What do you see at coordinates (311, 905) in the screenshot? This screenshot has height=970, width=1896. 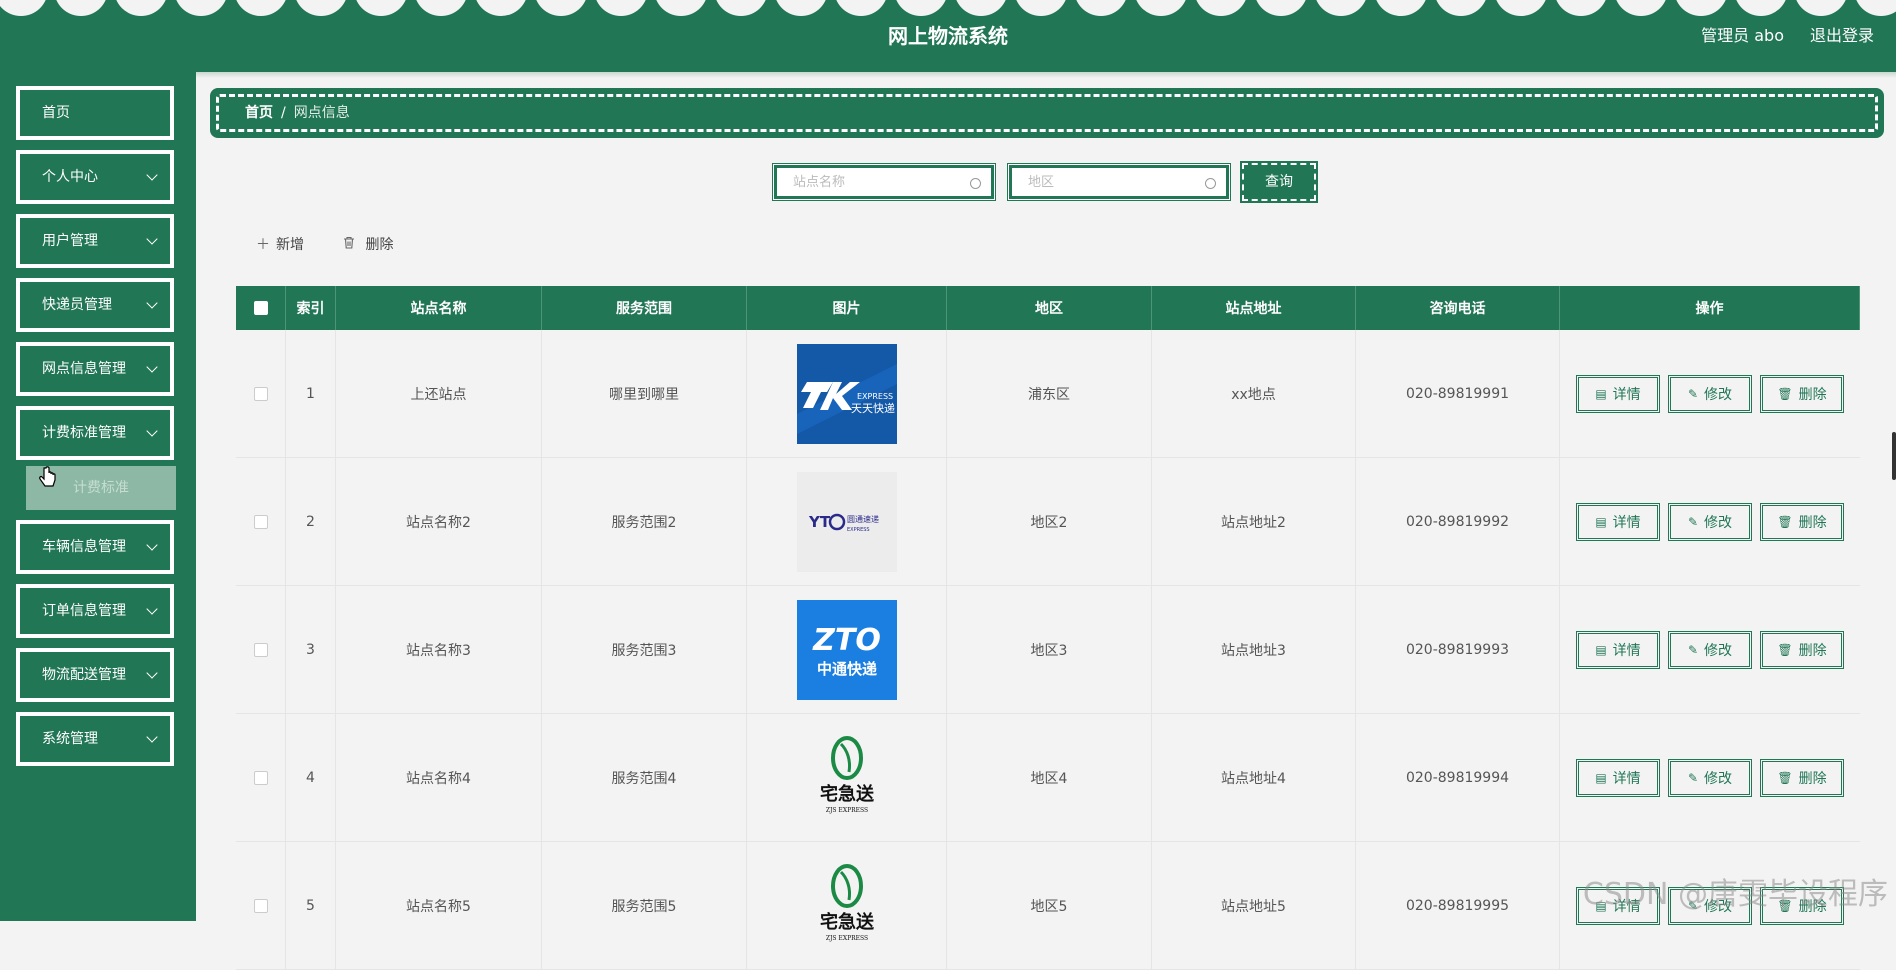 I see `cell-index: 5` at bounding box center [311, 905].